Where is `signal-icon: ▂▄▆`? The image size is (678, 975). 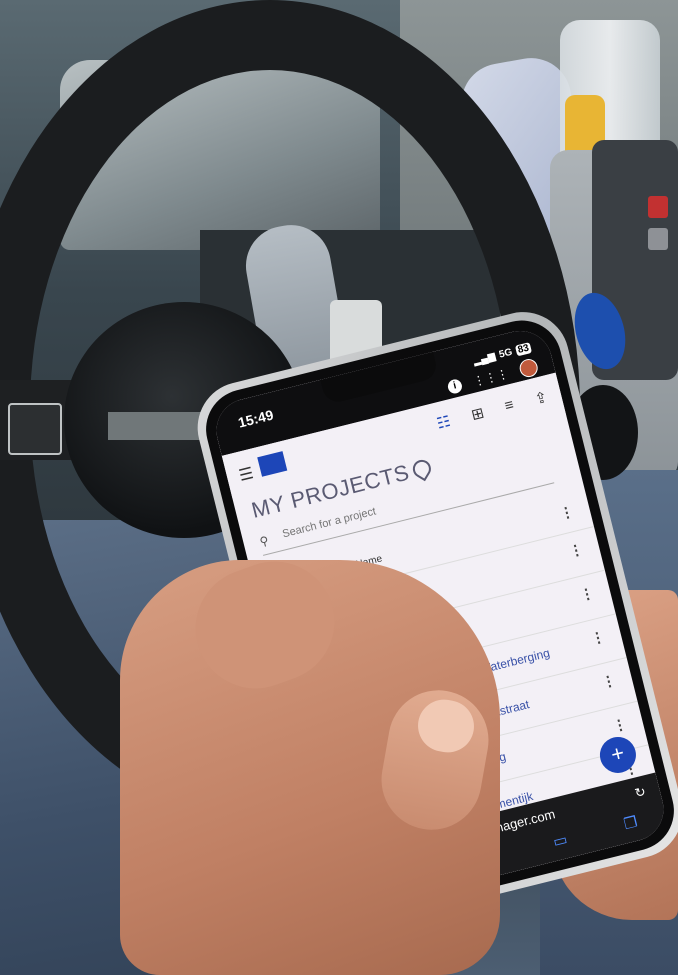
signal-icon: ▂▄▆ is located at coordinates (484, 359).